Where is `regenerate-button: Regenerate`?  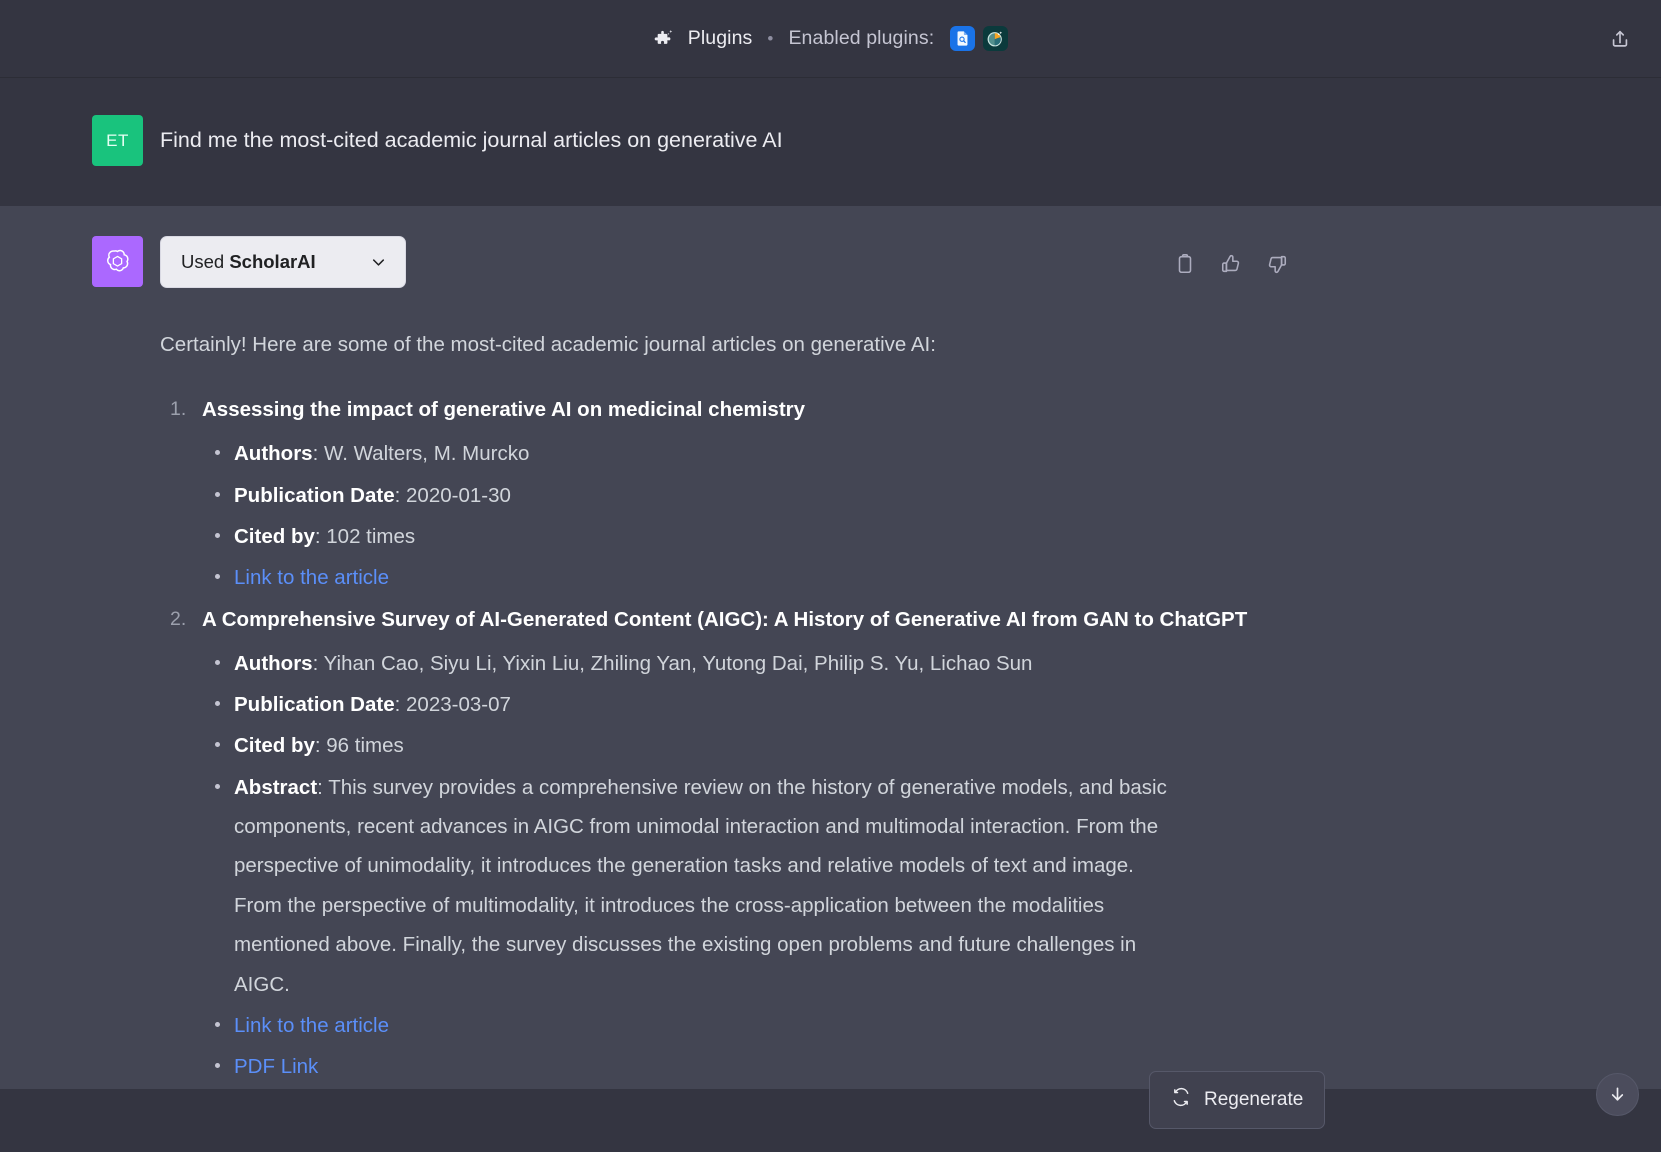 regenerate-button: Regenerate is located at coordinates (1237, 1100).